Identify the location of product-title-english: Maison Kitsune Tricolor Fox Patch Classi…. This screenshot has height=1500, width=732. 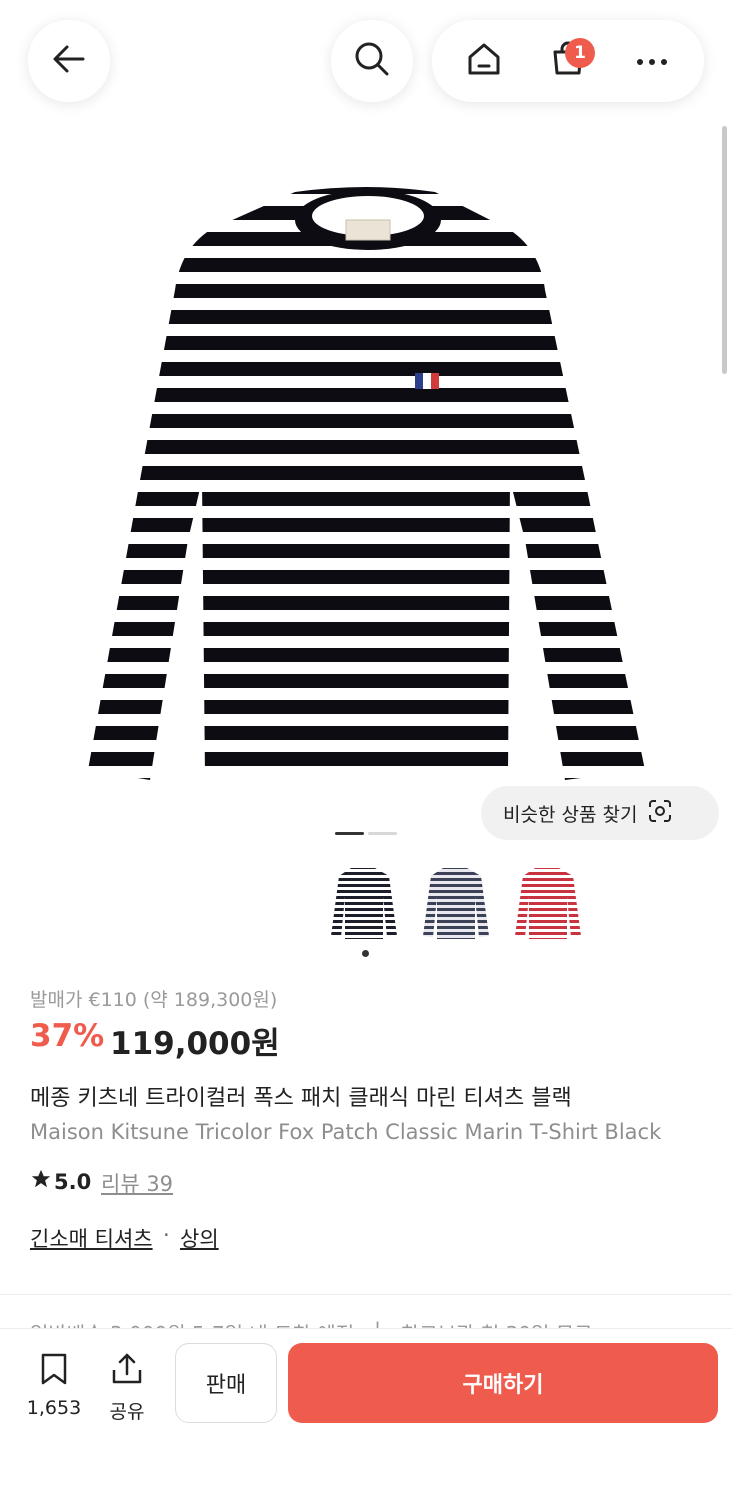
(346, 1132).